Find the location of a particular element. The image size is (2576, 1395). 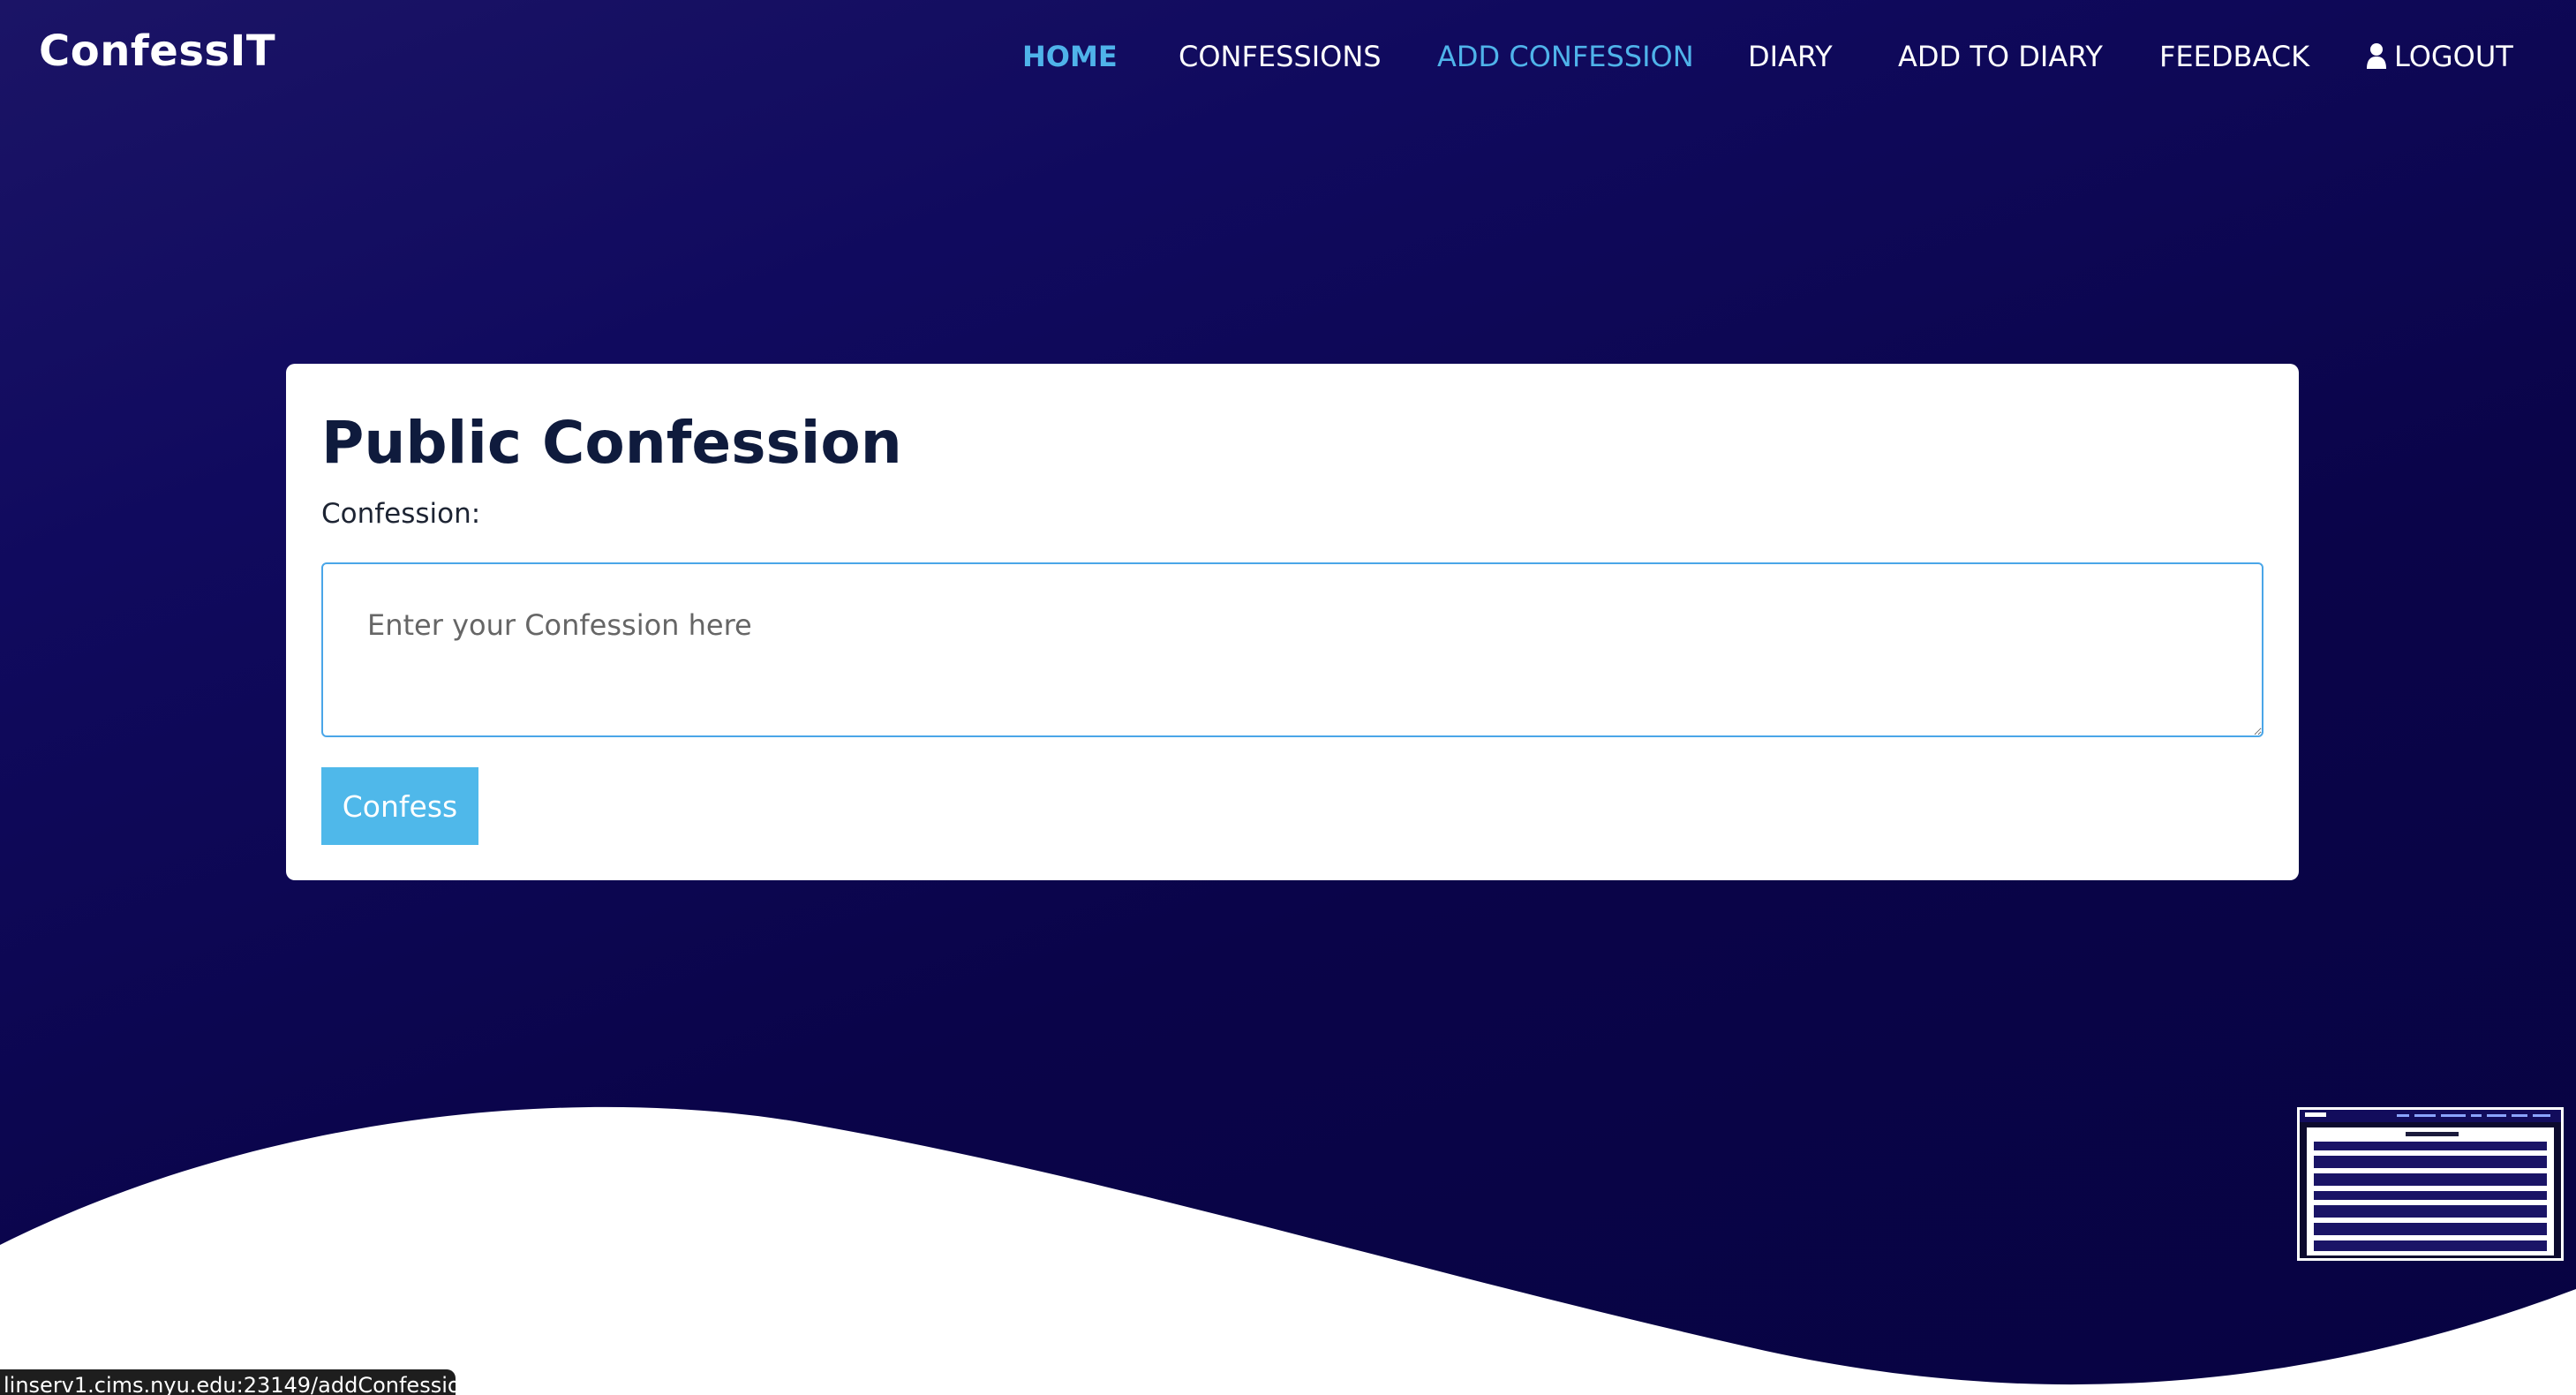

logout-label: LOGOUT is located at coordinates (2454, 57).